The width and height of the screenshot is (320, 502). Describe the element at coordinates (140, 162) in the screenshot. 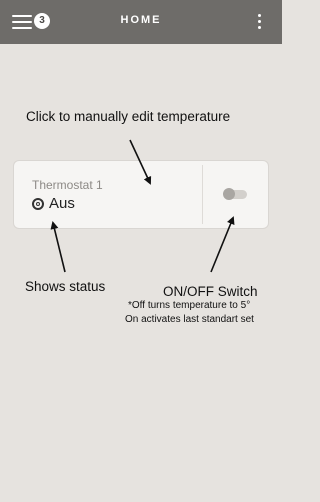

I see `arrow-to-tile` at that location.